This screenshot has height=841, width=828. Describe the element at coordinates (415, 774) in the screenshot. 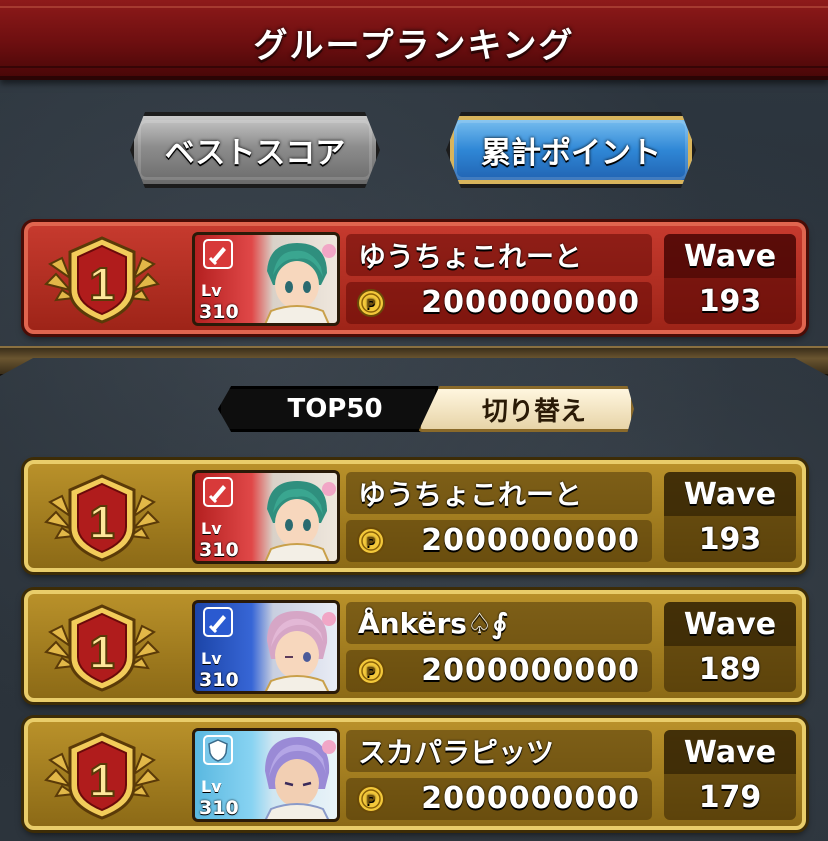

I see `ranking-row: 1 Lv 310 スカパラピッツ P 2000000000 Wave 179` at that location.